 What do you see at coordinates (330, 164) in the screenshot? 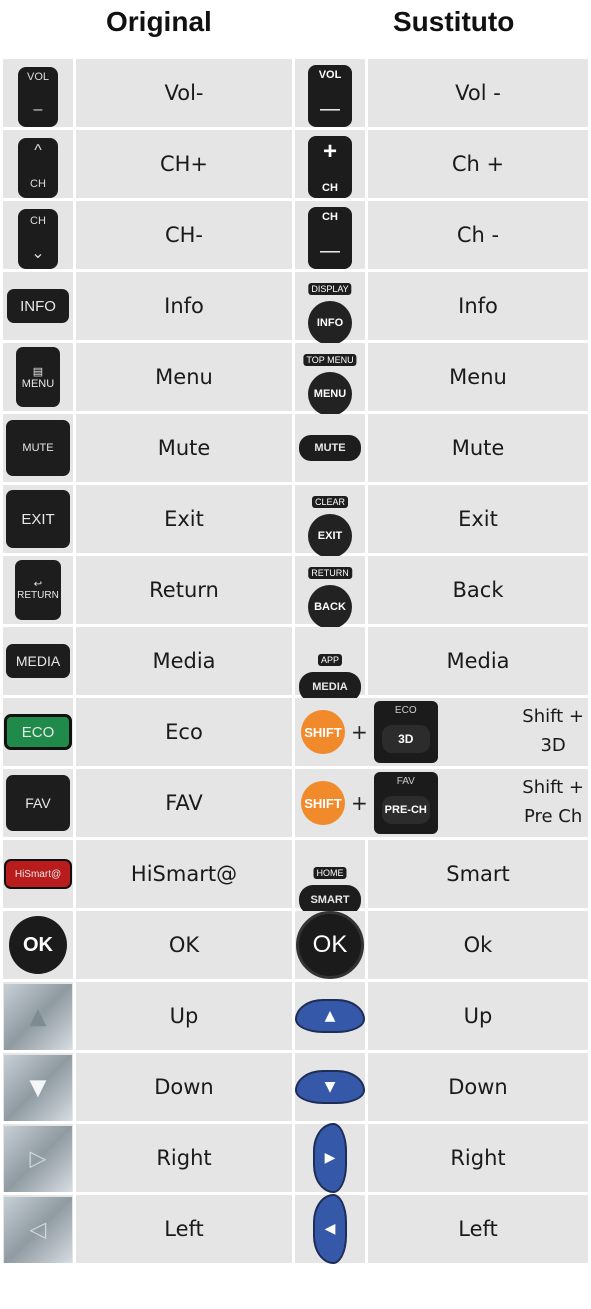
I see `ch-plus-icon: + CH` at bounding box center [330, 164].